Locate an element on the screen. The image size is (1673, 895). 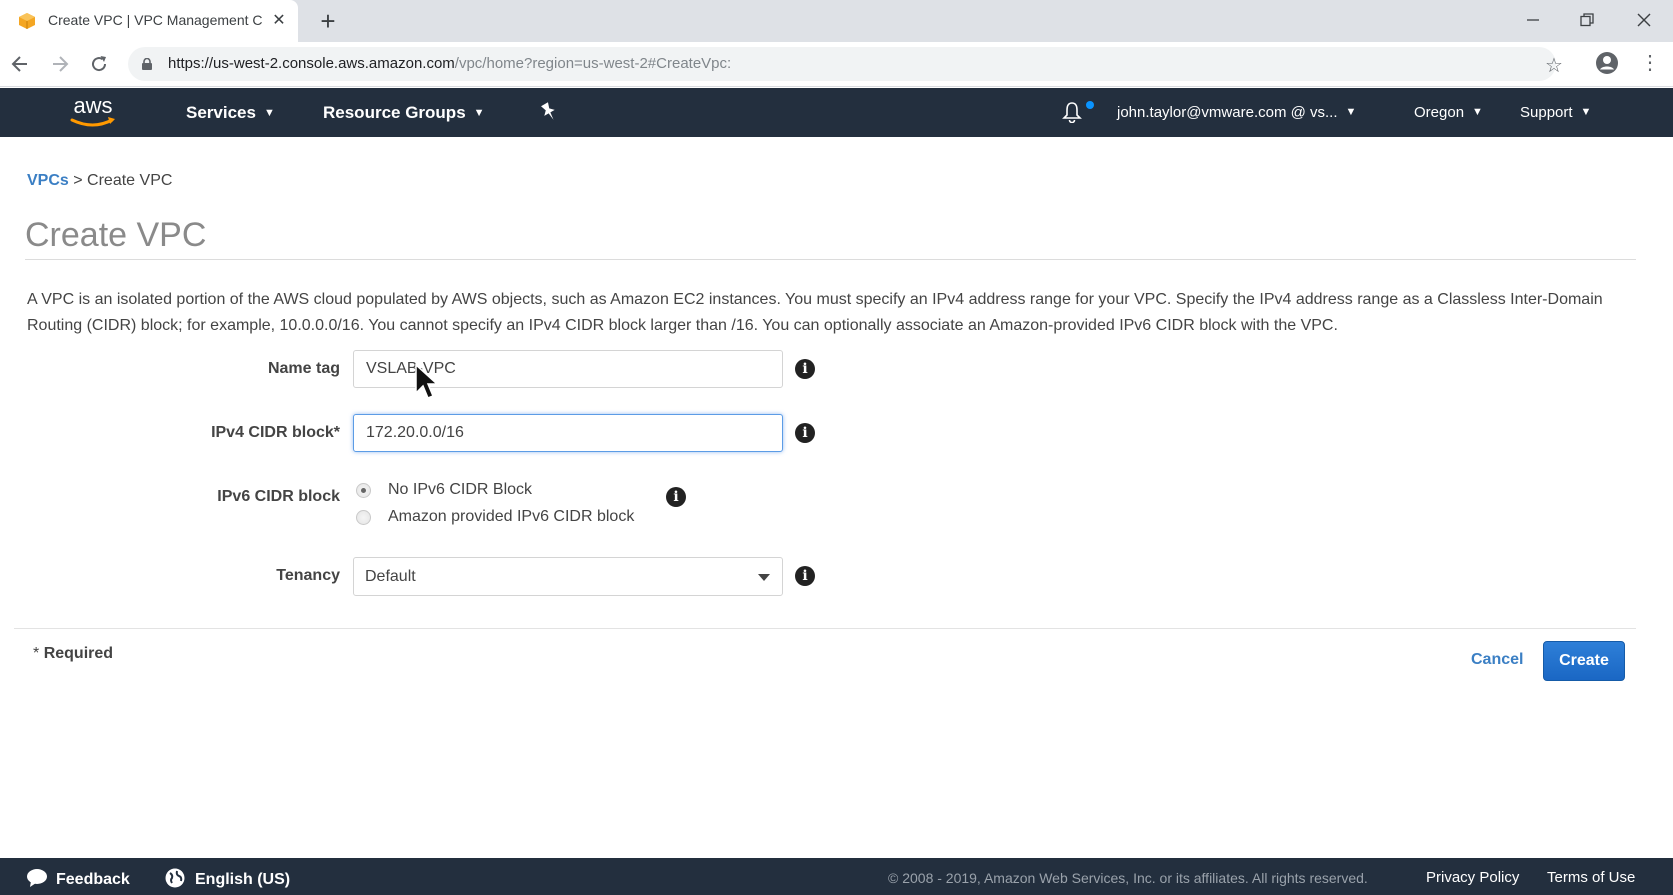
feedback-label: Feedback is located at coordinates (93, 879).